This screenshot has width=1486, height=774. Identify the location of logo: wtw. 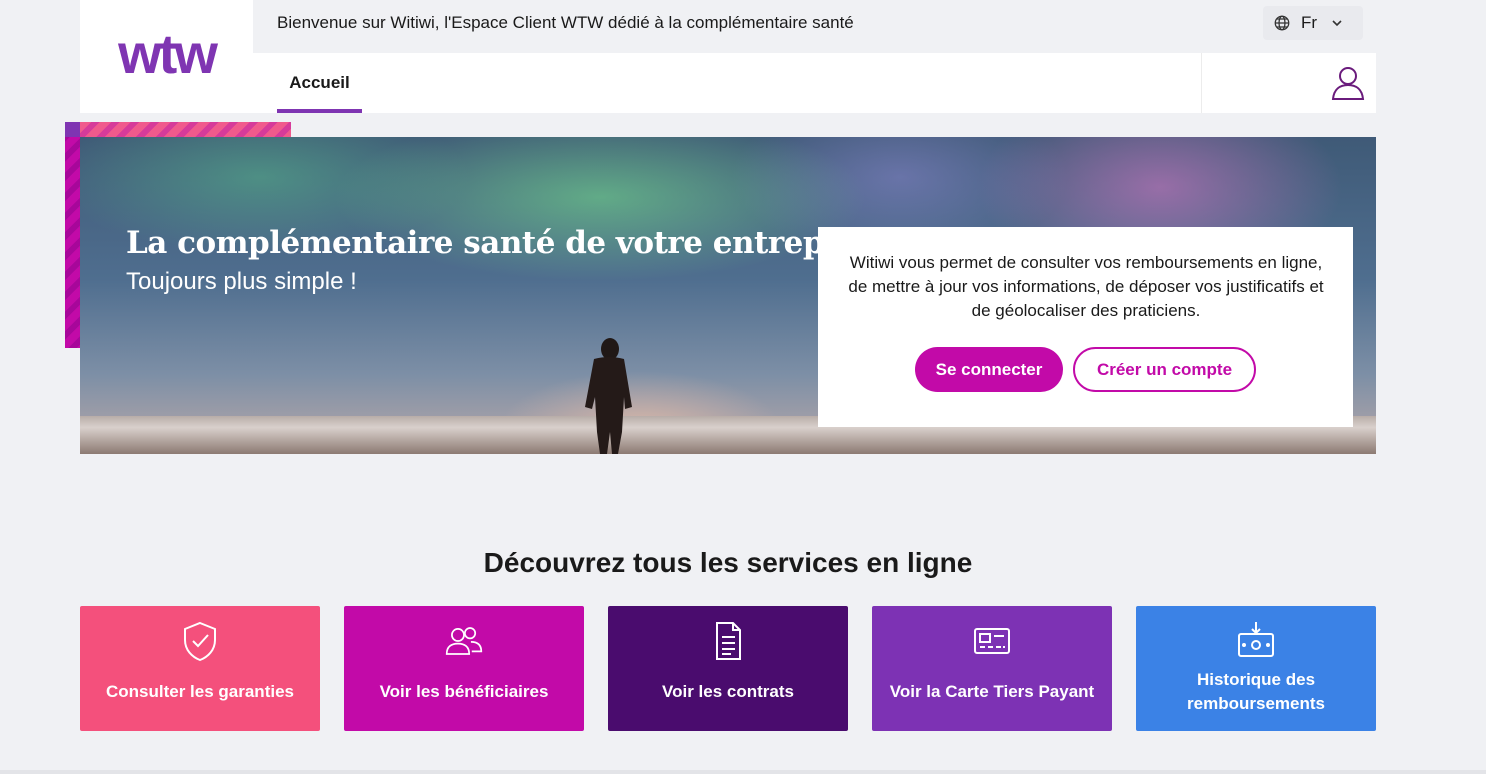
(166, 56).